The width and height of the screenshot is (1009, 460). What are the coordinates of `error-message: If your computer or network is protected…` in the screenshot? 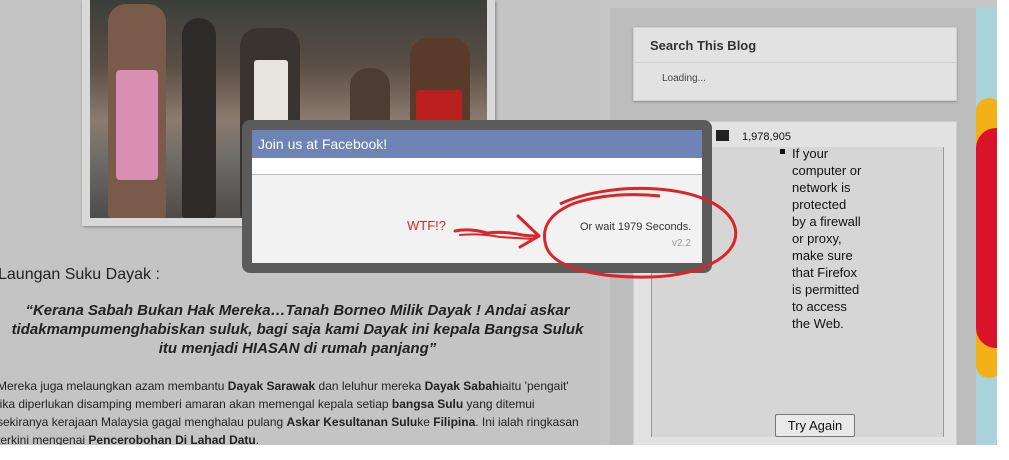 It's located at (827, 238).